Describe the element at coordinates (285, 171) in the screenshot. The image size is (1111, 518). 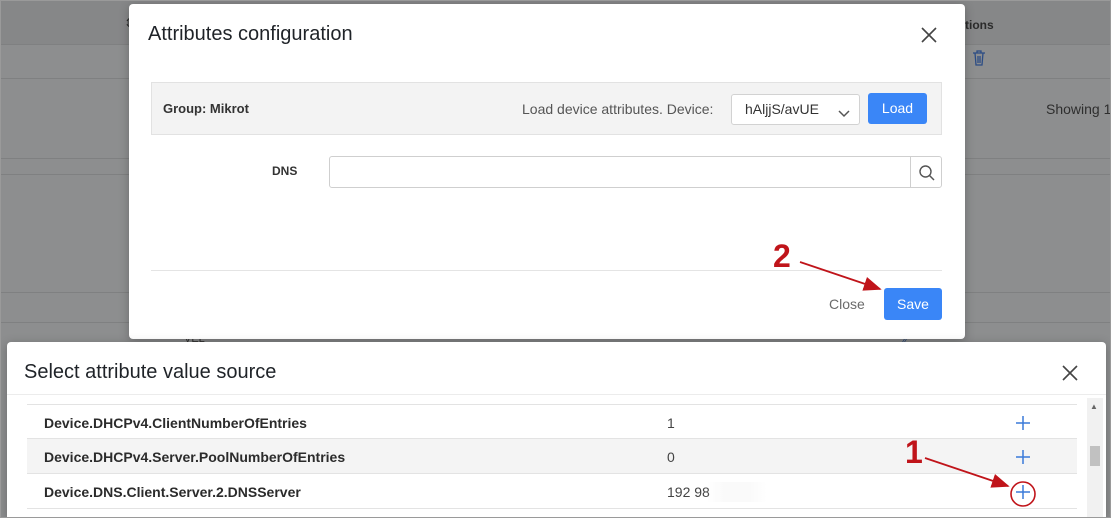
I see `dns-label: DNS` at that location.